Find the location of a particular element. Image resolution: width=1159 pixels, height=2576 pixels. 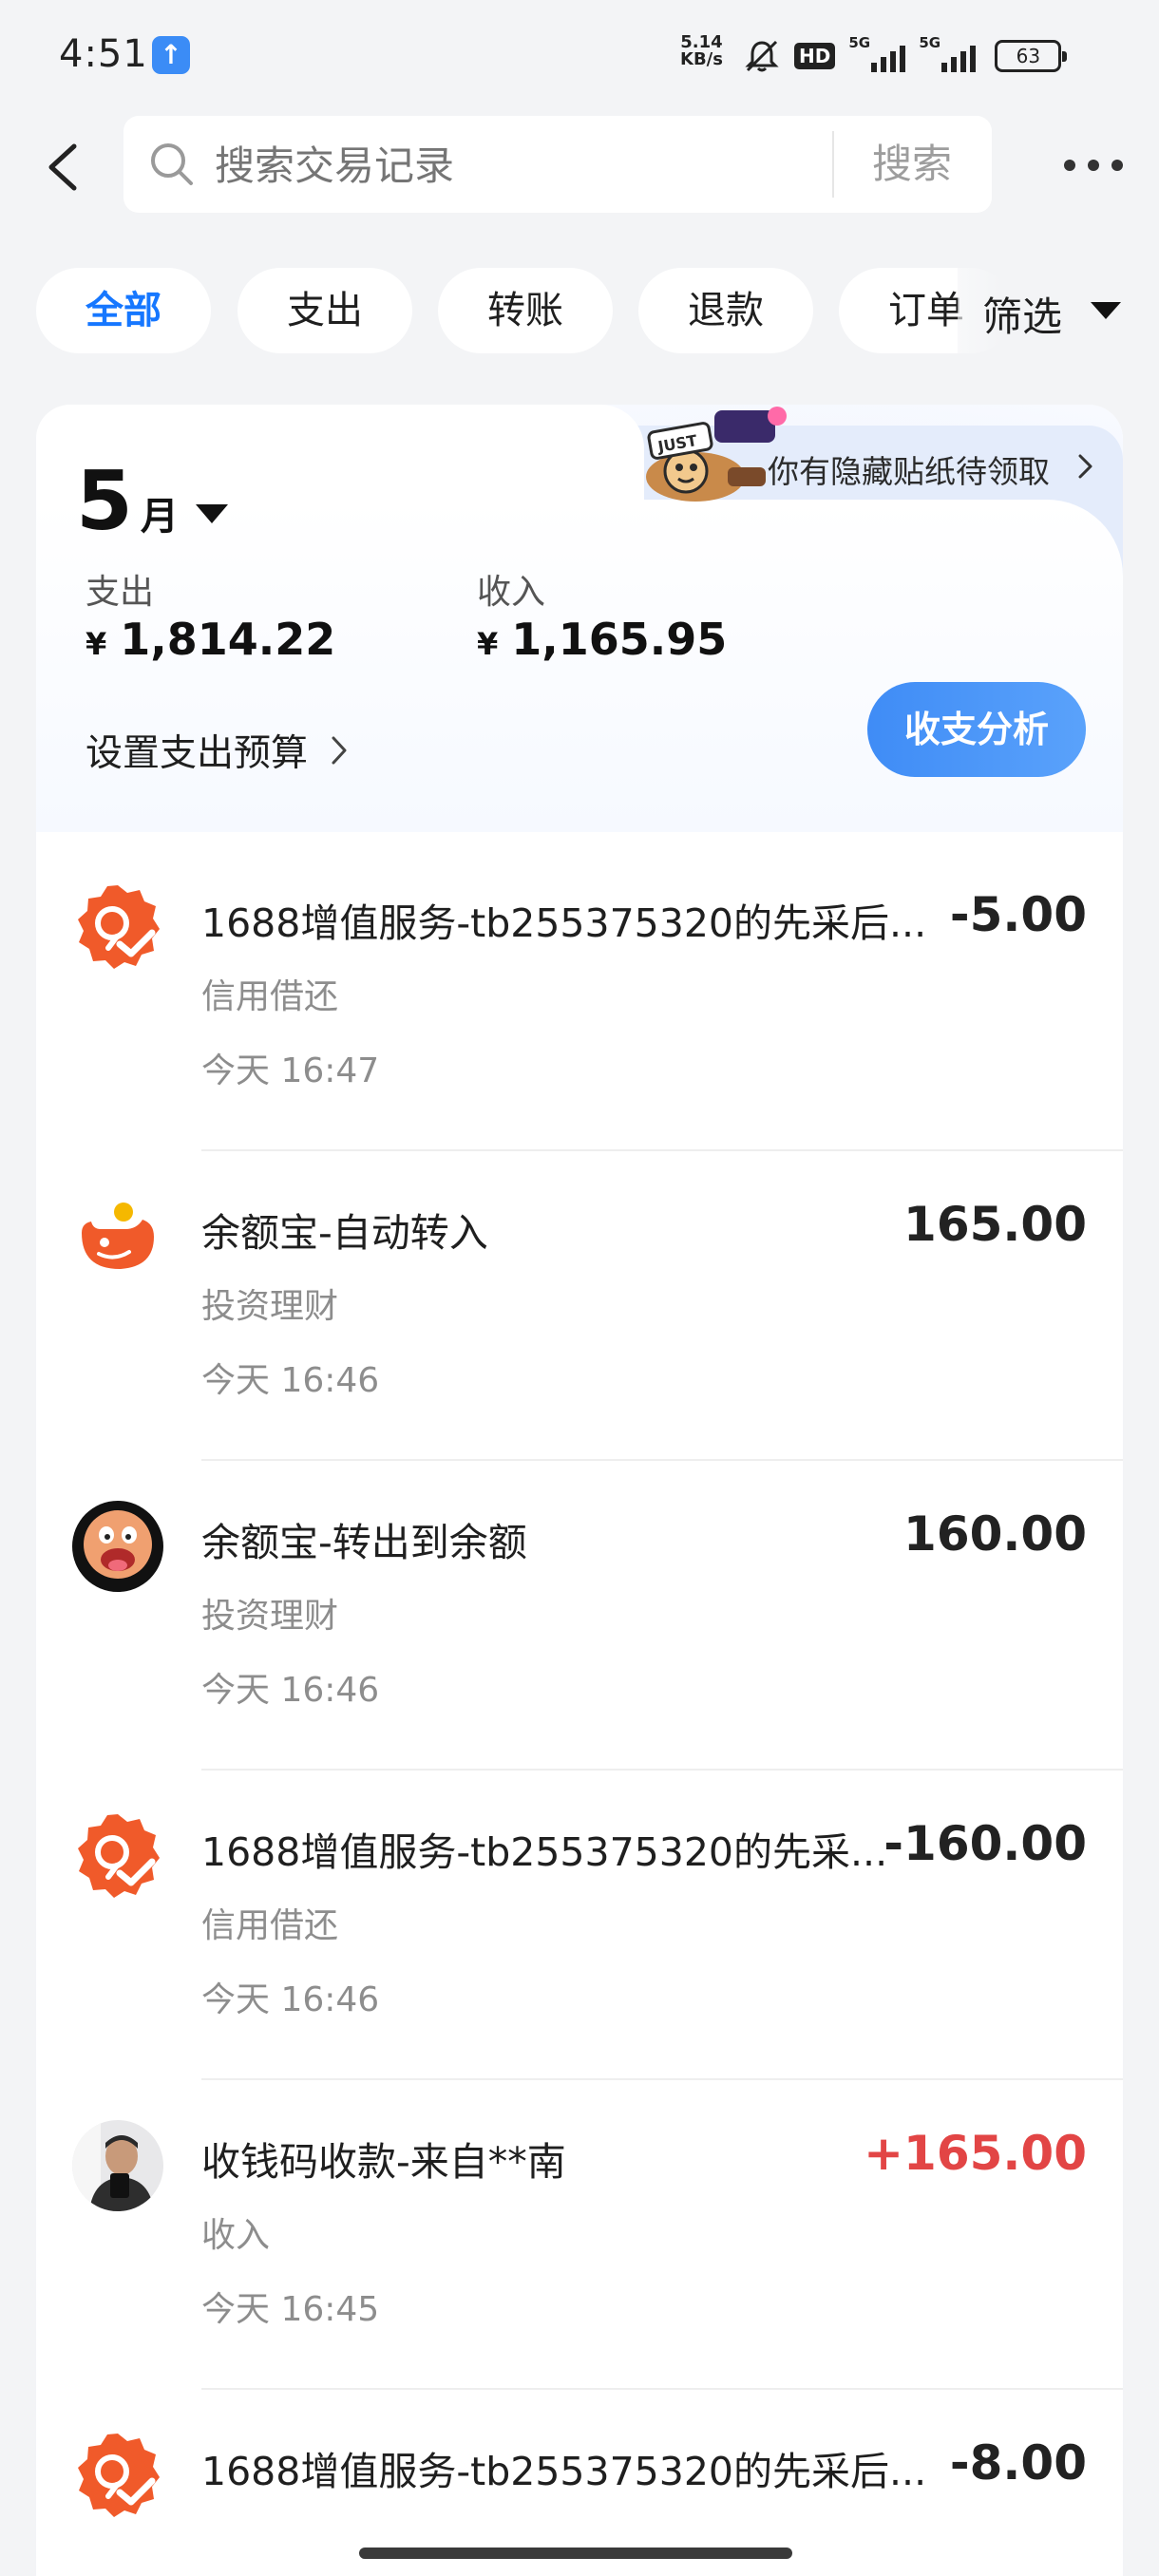

expense-label: 支出 is located at coordinates (120, 592).